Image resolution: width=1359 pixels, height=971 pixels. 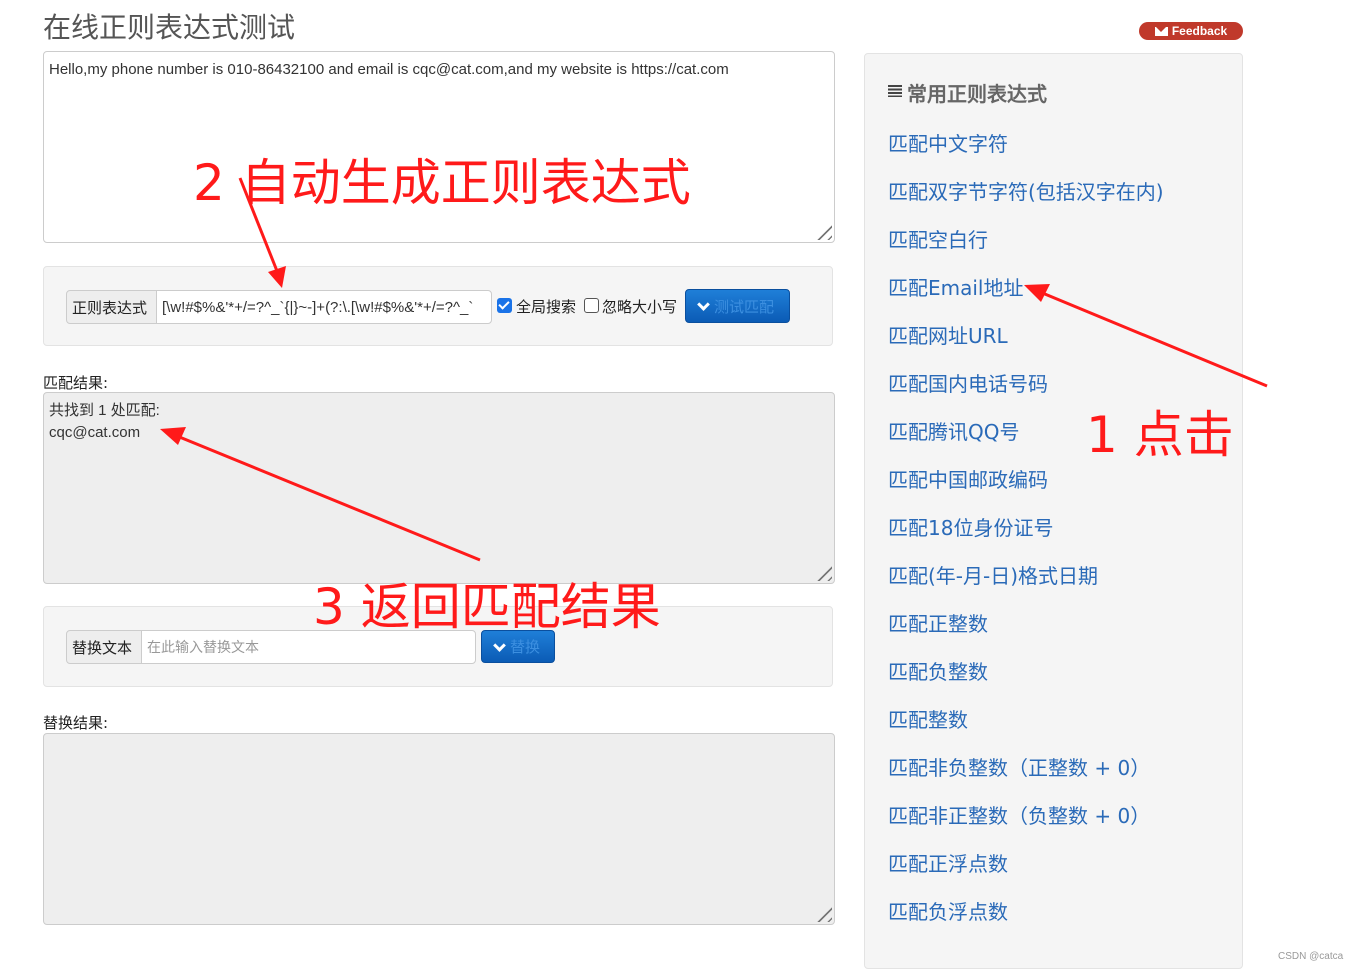 I want to click on global-search-label: 全局搜索, so click(x=546, y=307).